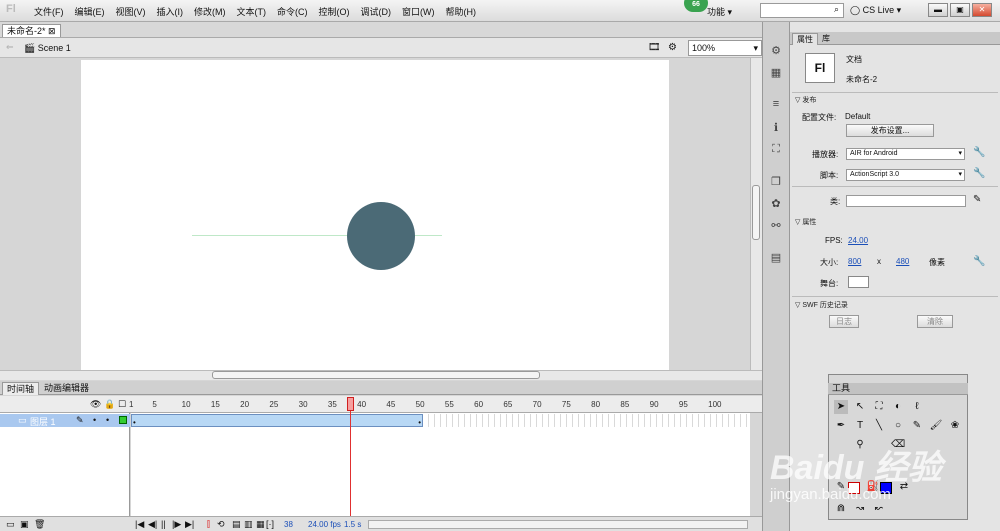  What do you see at coordinates (123, 420) in the screenshot?
I see `outline-color-swatch` at bounding box center [123, 420].